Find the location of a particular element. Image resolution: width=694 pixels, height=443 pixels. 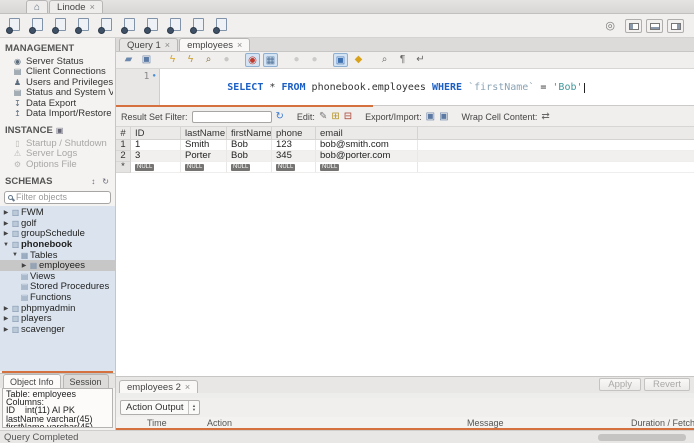

column-header-firstname: firstName is located at coordinates (249, 133).